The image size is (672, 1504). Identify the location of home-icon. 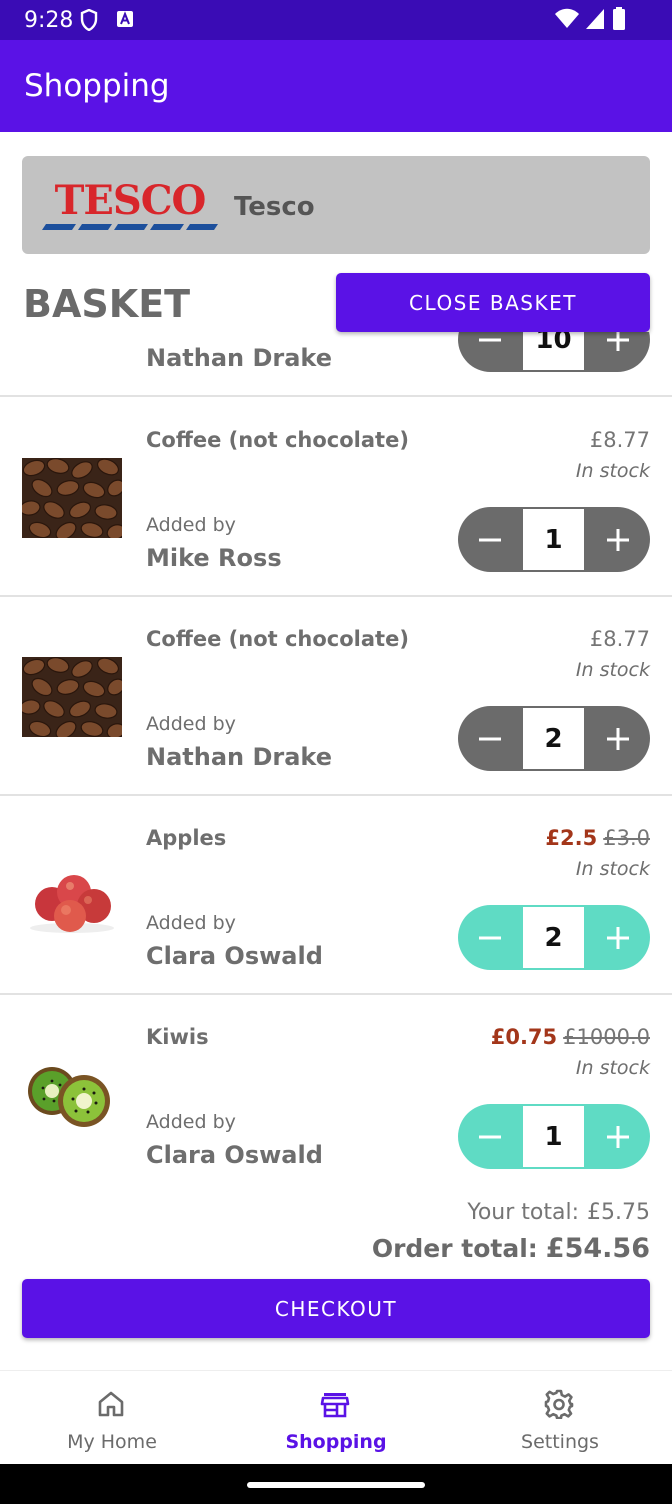
(111, 1404).